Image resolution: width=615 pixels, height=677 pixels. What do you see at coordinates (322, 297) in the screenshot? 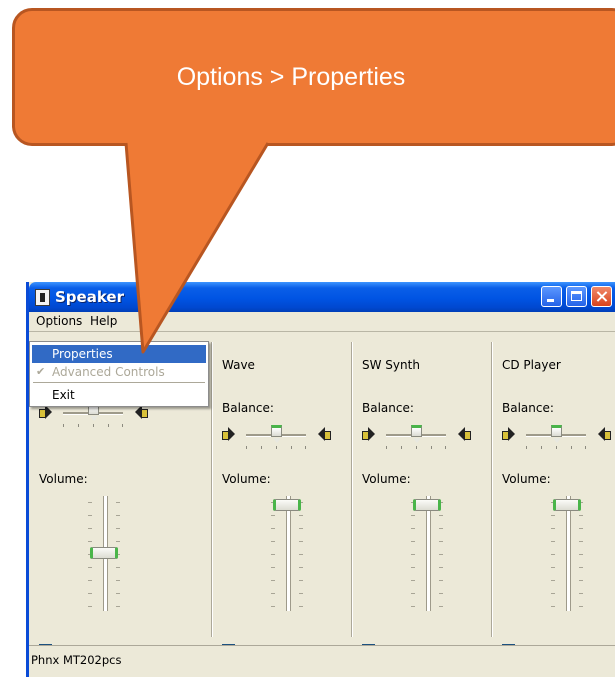
I see `title-bar: Speaker` at bounding box center [322, 297].